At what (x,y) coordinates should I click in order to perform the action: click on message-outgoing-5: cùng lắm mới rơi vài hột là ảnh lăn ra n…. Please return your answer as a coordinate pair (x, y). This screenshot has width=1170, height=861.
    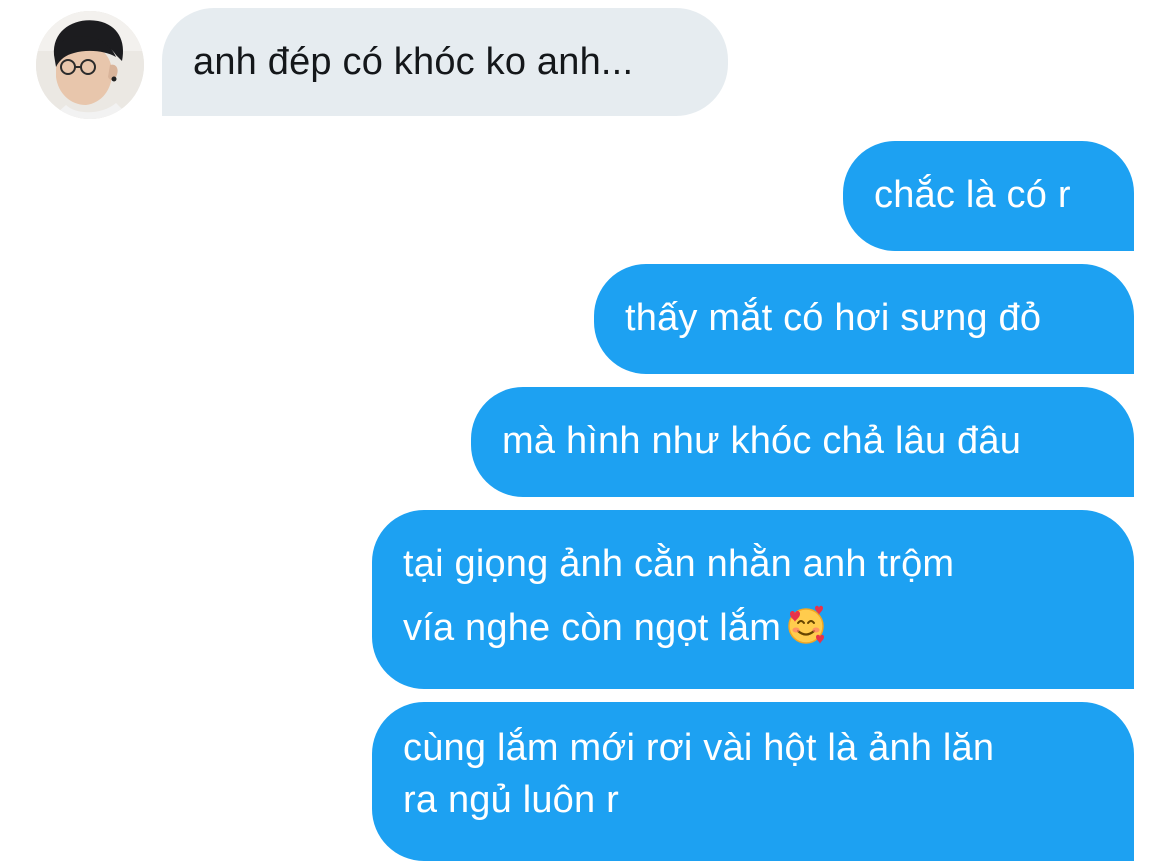
    Looking at the image, I should click on (753, 781).